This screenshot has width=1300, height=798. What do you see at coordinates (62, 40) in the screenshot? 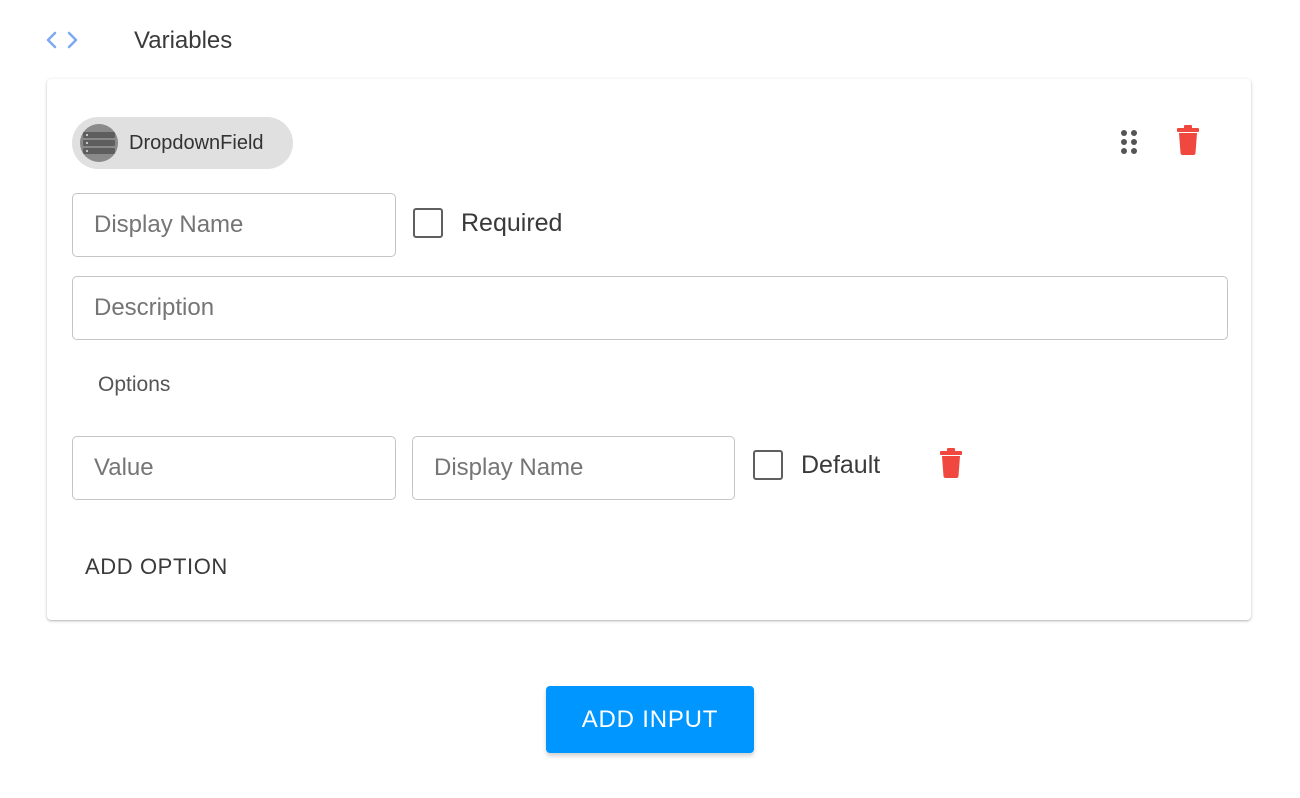
I see `code-brackets-icon` at bounding box center [62, 40].